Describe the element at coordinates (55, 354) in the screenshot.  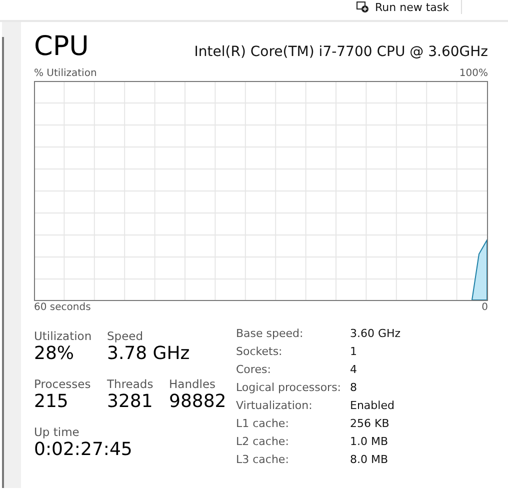
I see `stat-value: 28%` at that location.